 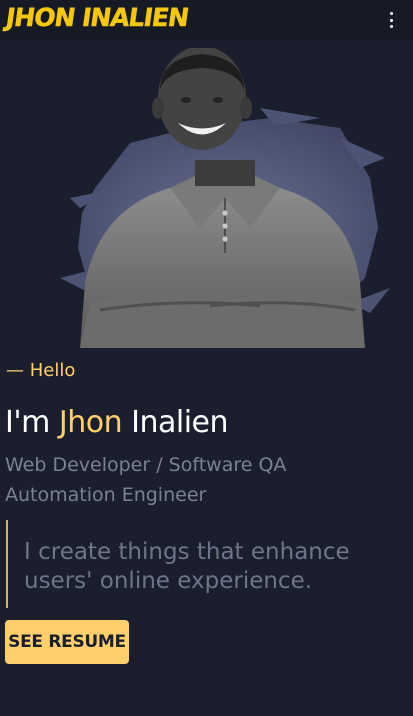 I want to click on name-prefix: I'm, so click(x=32, y=422).